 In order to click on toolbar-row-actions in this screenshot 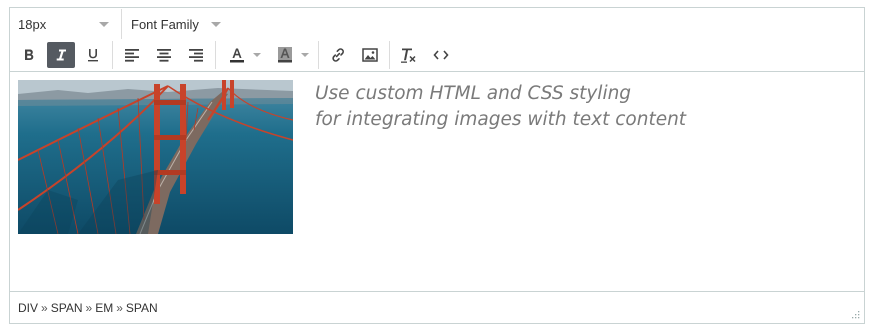, I will do `click(235, 55)`.